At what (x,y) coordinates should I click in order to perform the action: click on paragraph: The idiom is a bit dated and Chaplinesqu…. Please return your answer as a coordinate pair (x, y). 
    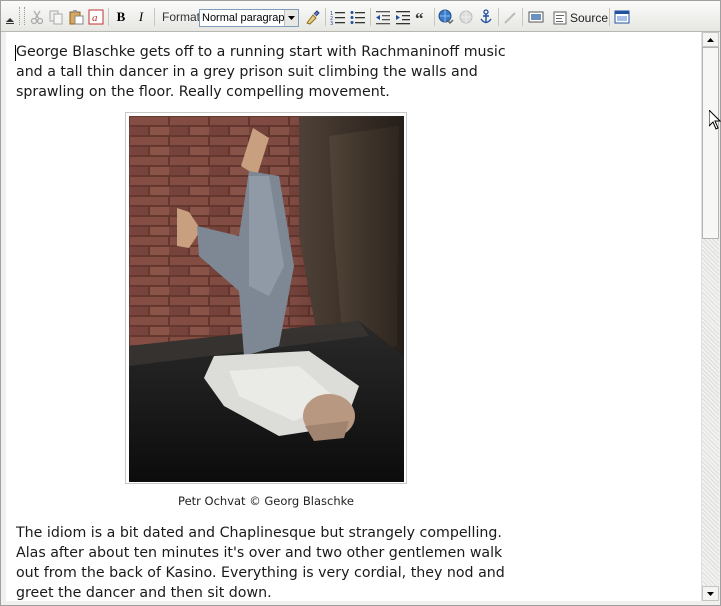
    Looking at the image, I should click on (260, 563).